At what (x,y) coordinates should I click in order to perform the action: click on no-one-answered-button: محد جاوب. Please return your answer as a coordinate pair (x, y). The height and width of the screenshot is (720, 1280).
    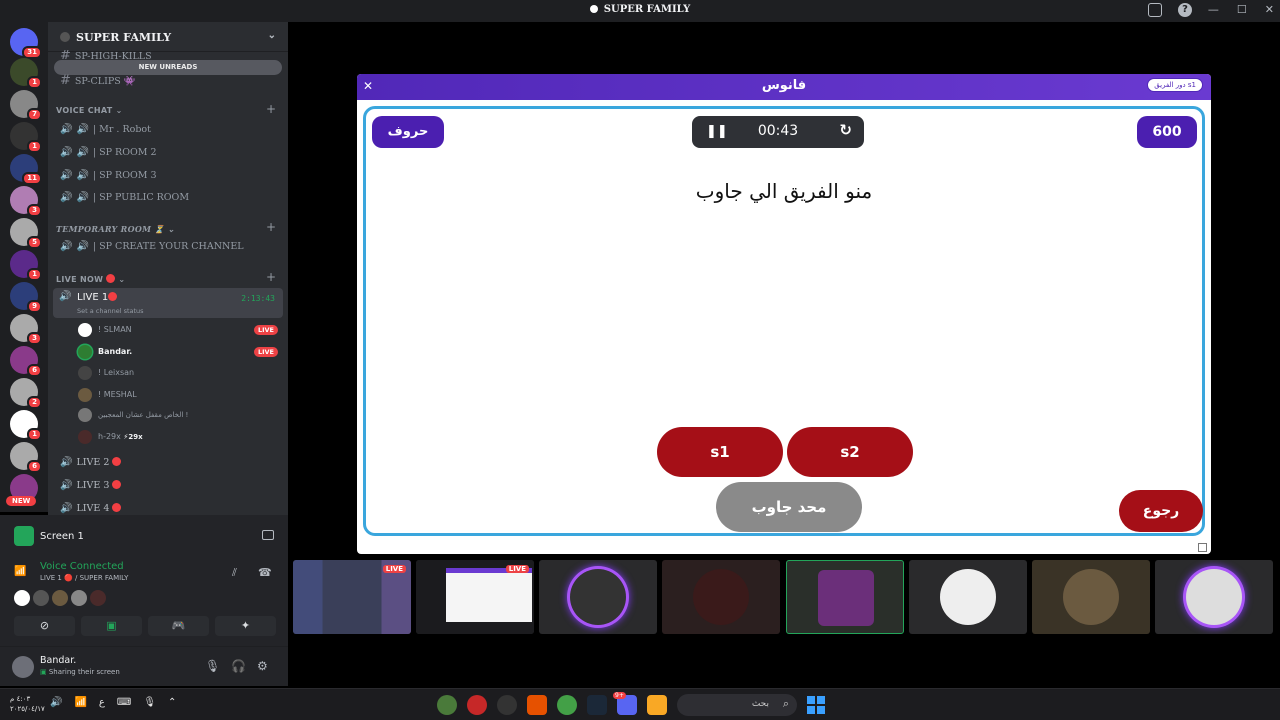
    Looking at the image, I should click on (789, 507).